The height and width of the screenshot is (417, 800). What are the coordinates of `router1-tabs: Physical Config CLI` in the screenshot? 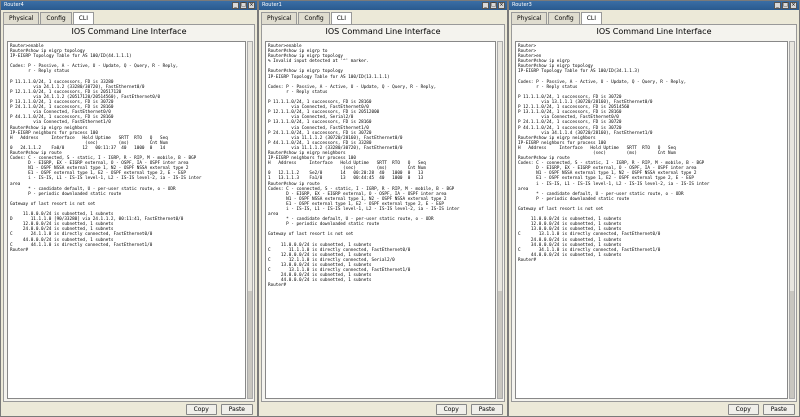 It's located at (383, 17).